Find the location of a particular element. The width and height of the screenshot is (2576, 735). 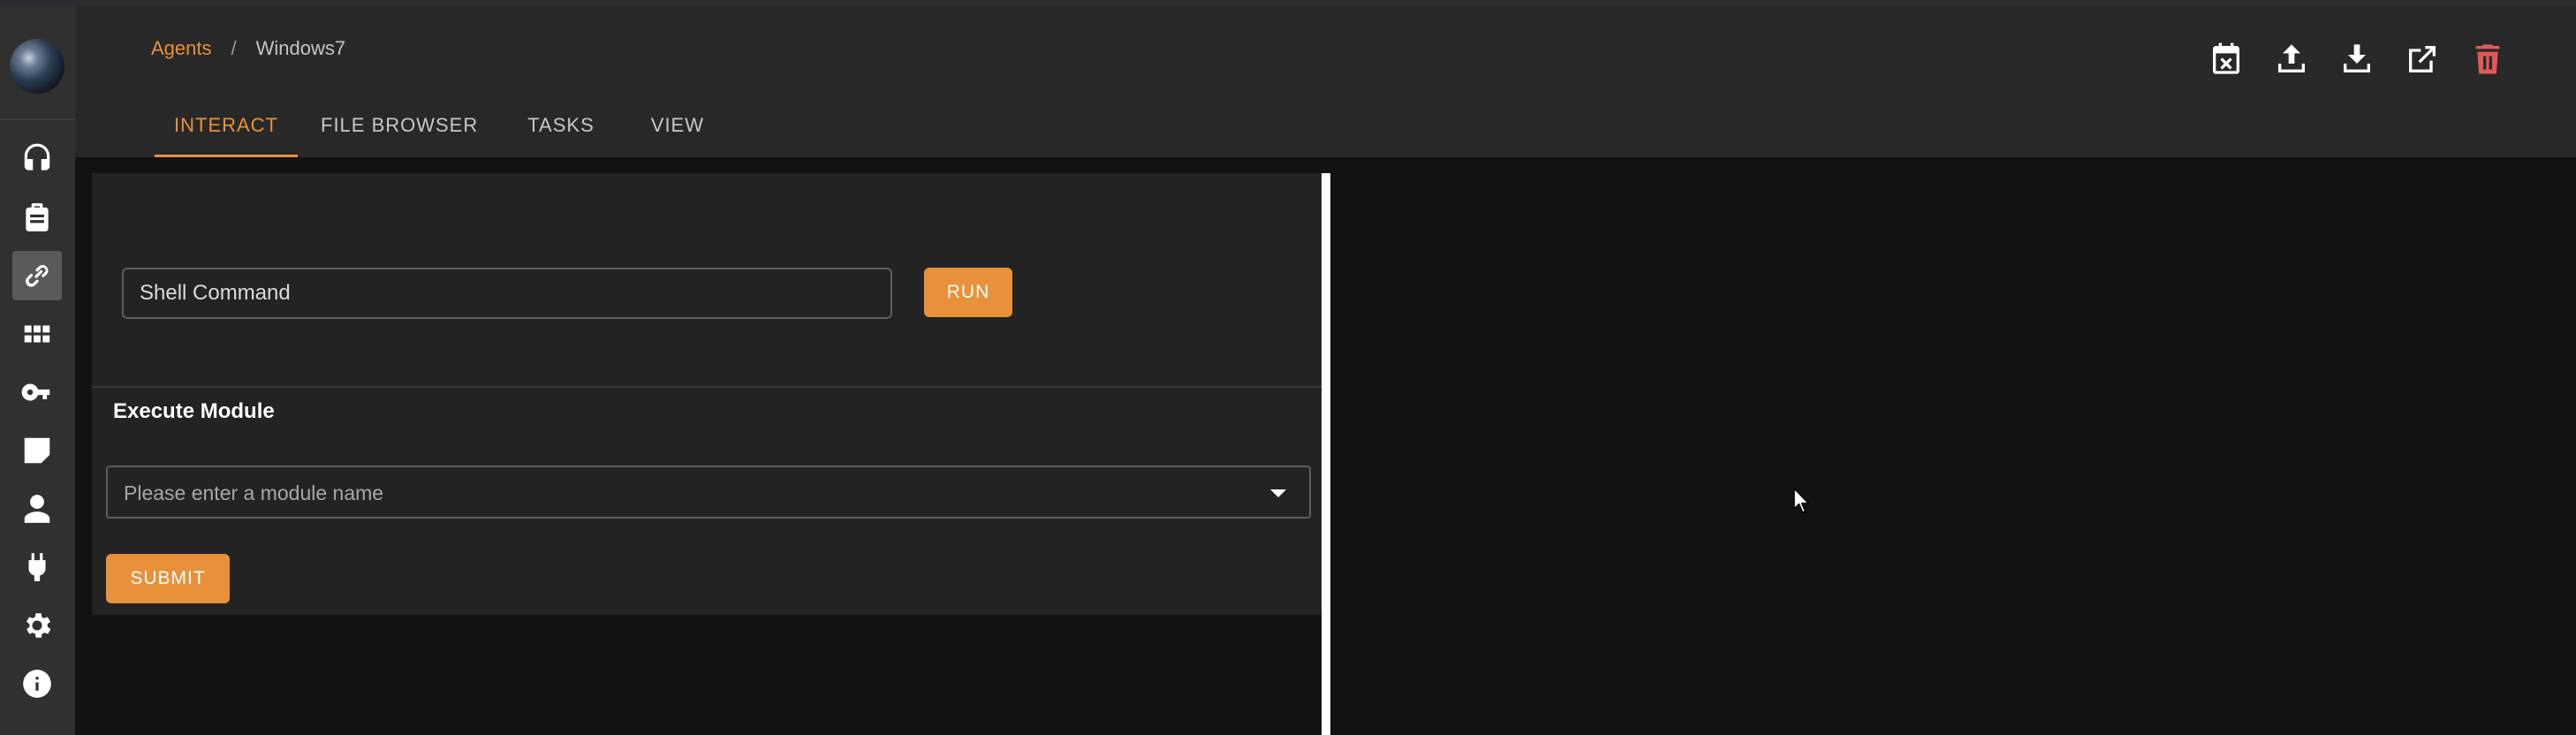

sidebar-item-users is located at coordinates (37, 509).